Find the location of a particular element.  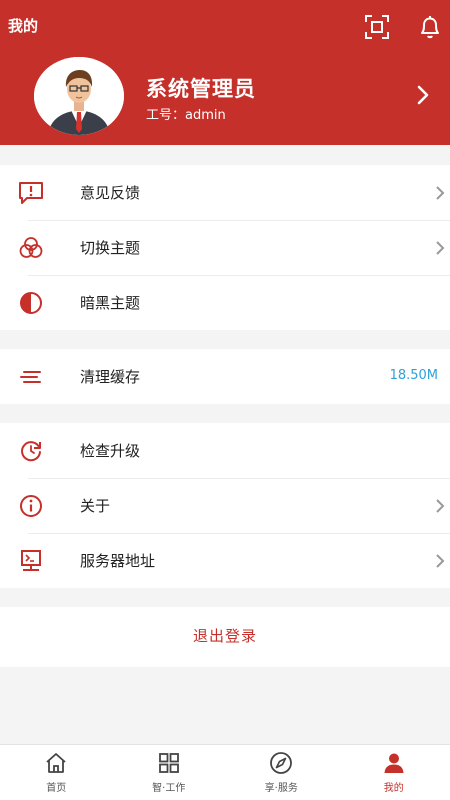

tab-service: 享·服务 is located at coordinates (281, 772).